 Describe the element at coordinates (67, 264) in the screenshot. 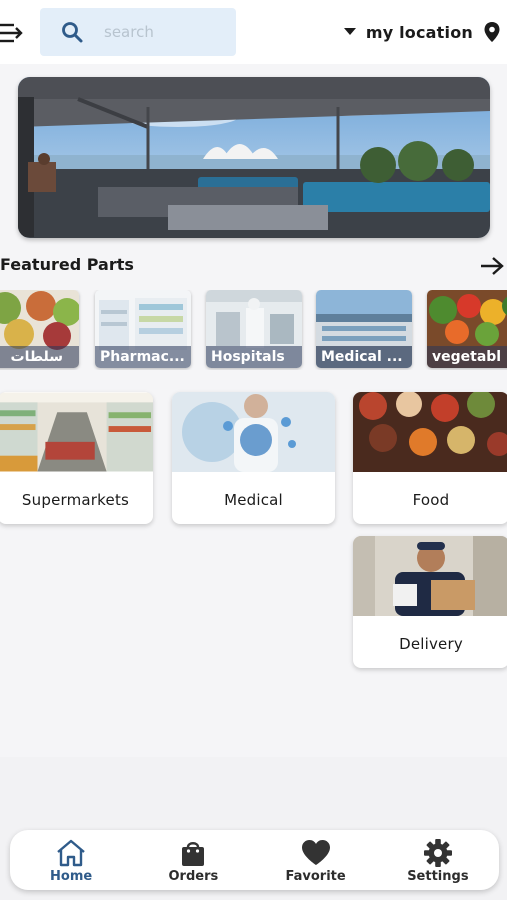

I see `featured-title: Featured Parts` at that location.